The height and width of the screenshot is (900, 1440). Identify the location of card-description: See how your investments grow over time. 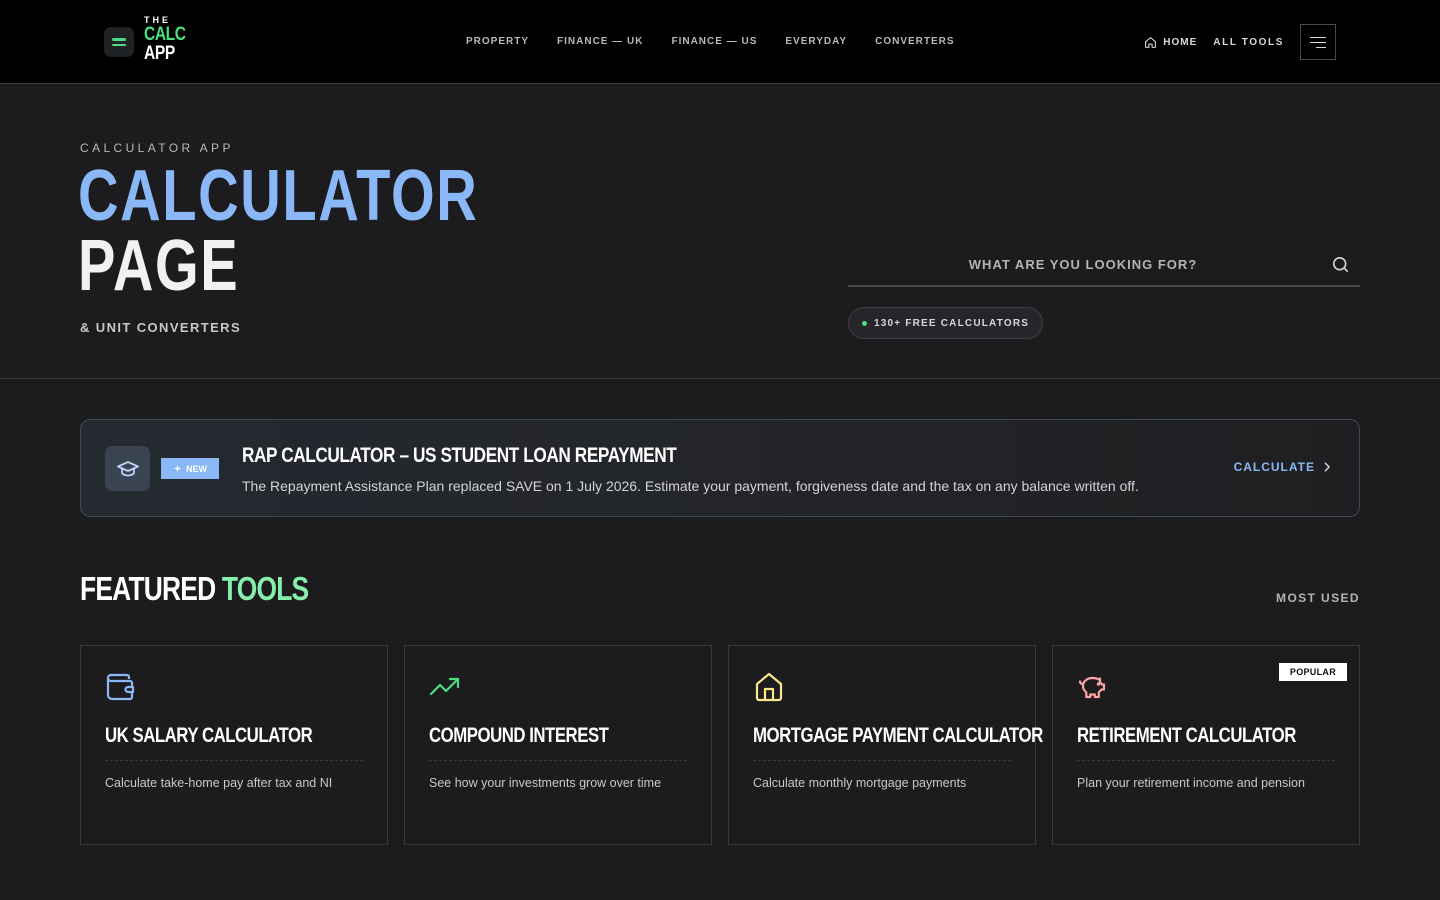
(545, 783).